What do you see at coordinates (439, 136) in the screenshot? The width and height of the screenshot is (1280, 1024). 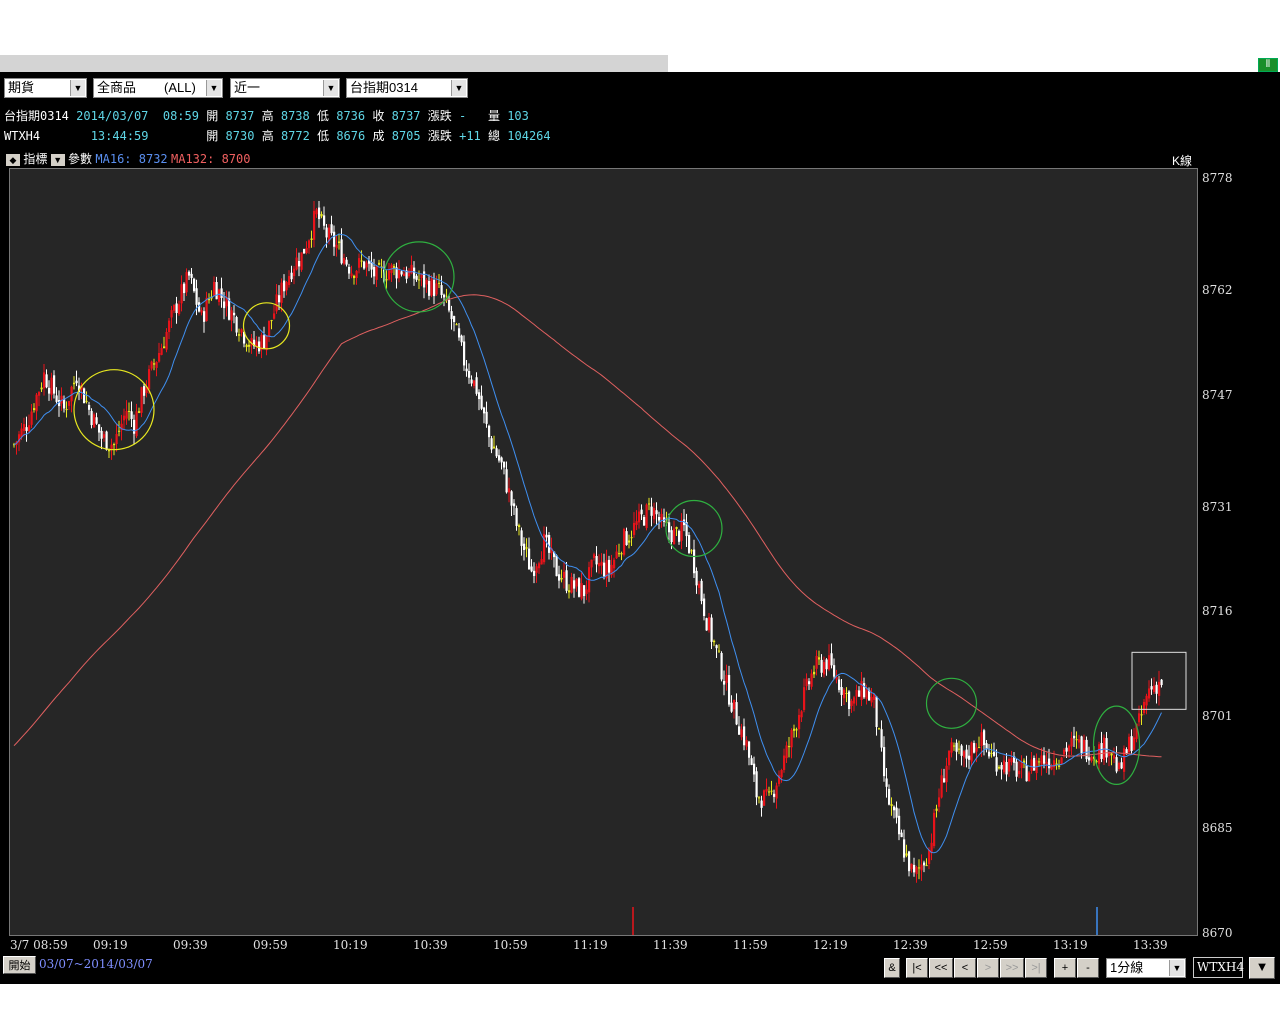 I see `q2-change-label: 漲跌` at bounding box center [439, 136].